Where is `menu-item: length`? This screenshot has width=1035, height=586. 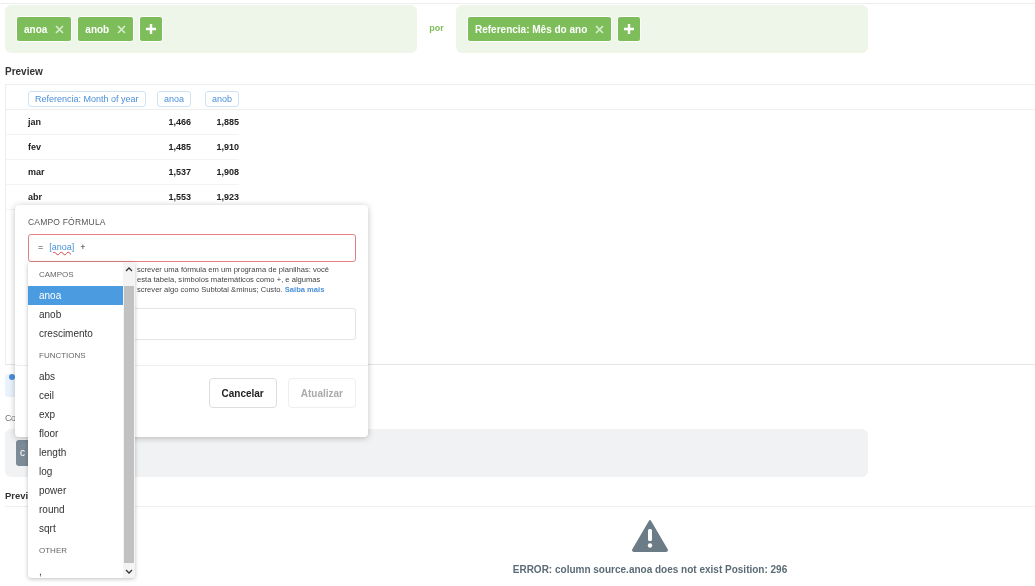
menu-item: length is located at coordinates (75, 452).